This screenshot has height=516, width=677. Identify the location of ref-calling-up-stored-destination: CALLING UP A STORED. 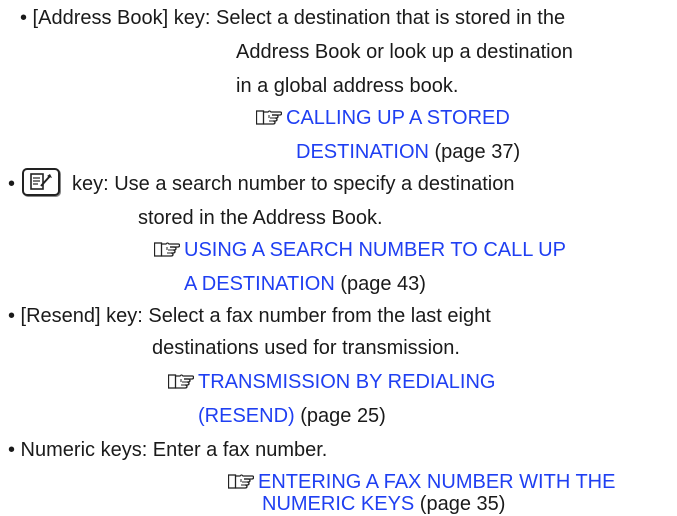
(383, 118).